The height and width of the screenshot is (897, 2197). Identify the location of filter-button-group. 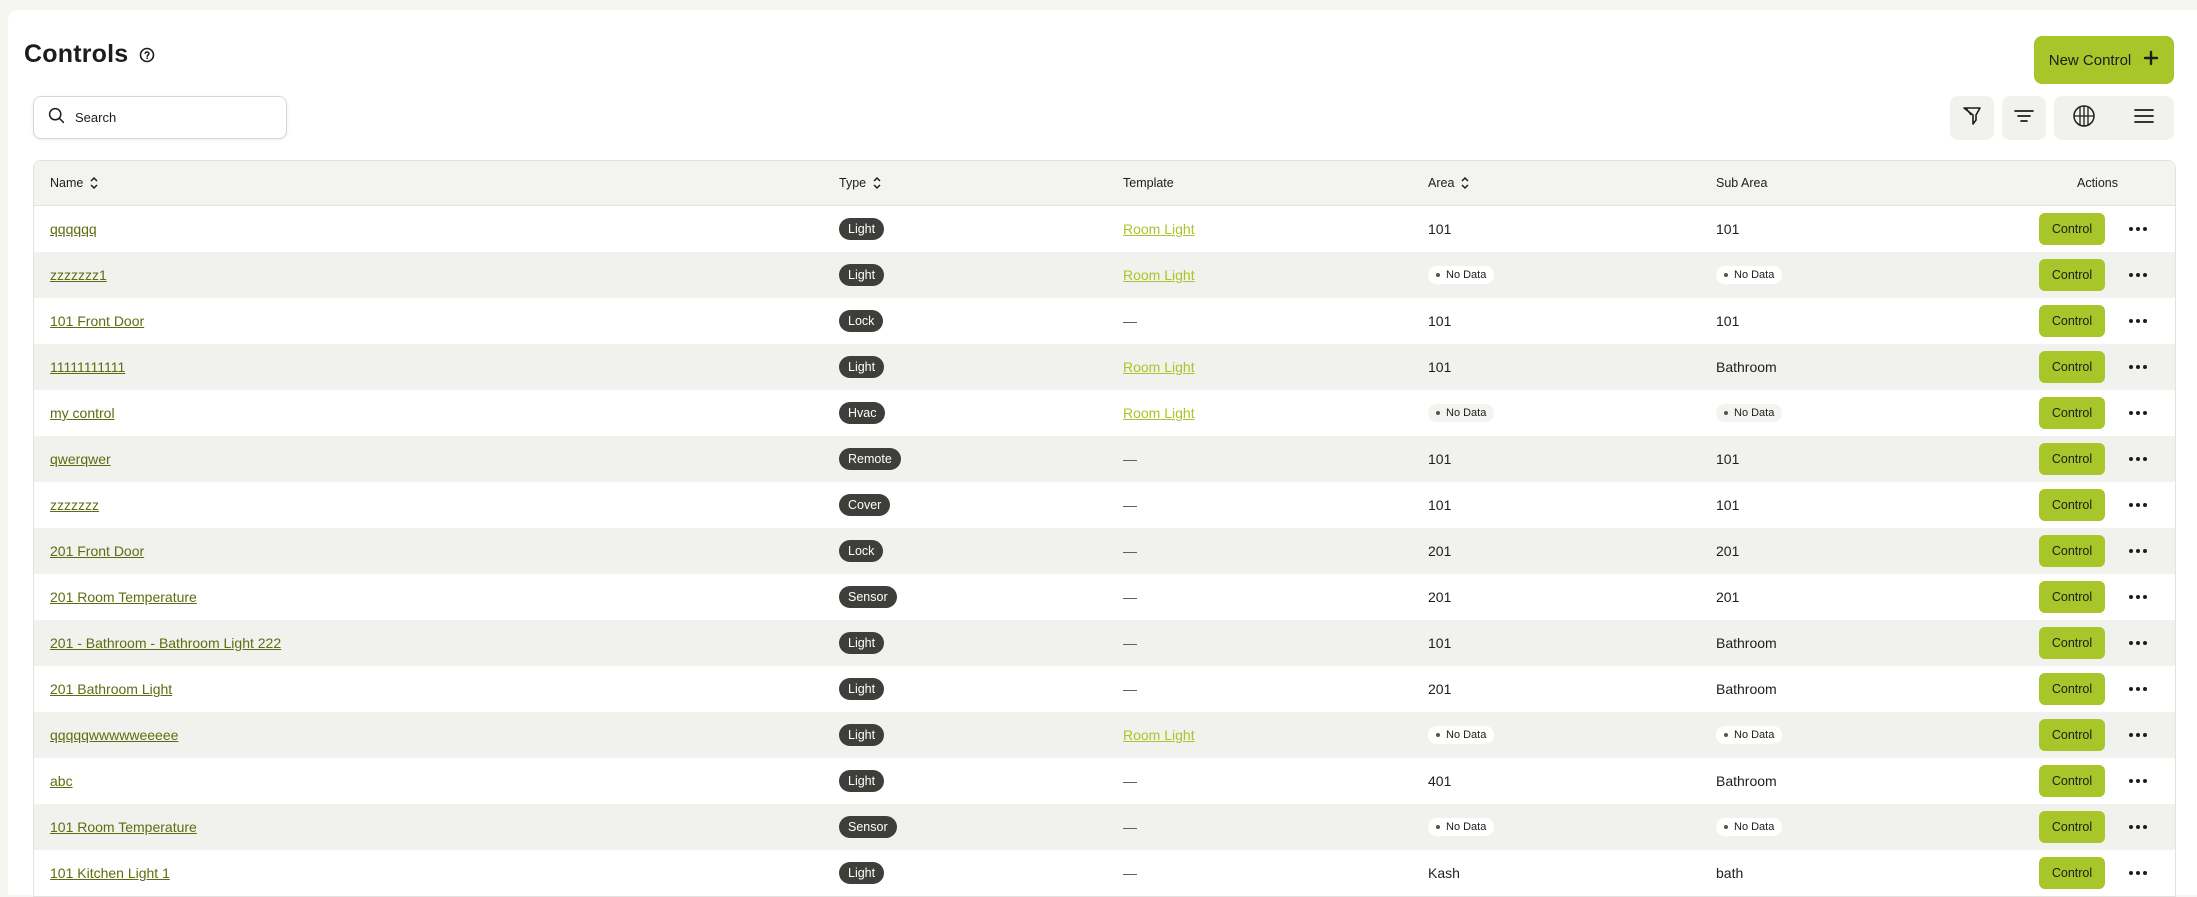
(2024, 118).